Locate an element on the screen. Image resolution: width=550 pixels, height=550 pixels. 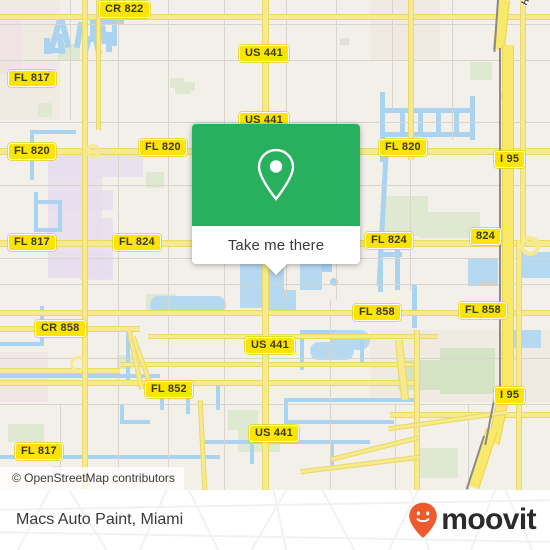
moovit-logo: moovit is located at coordinates (472, 520).